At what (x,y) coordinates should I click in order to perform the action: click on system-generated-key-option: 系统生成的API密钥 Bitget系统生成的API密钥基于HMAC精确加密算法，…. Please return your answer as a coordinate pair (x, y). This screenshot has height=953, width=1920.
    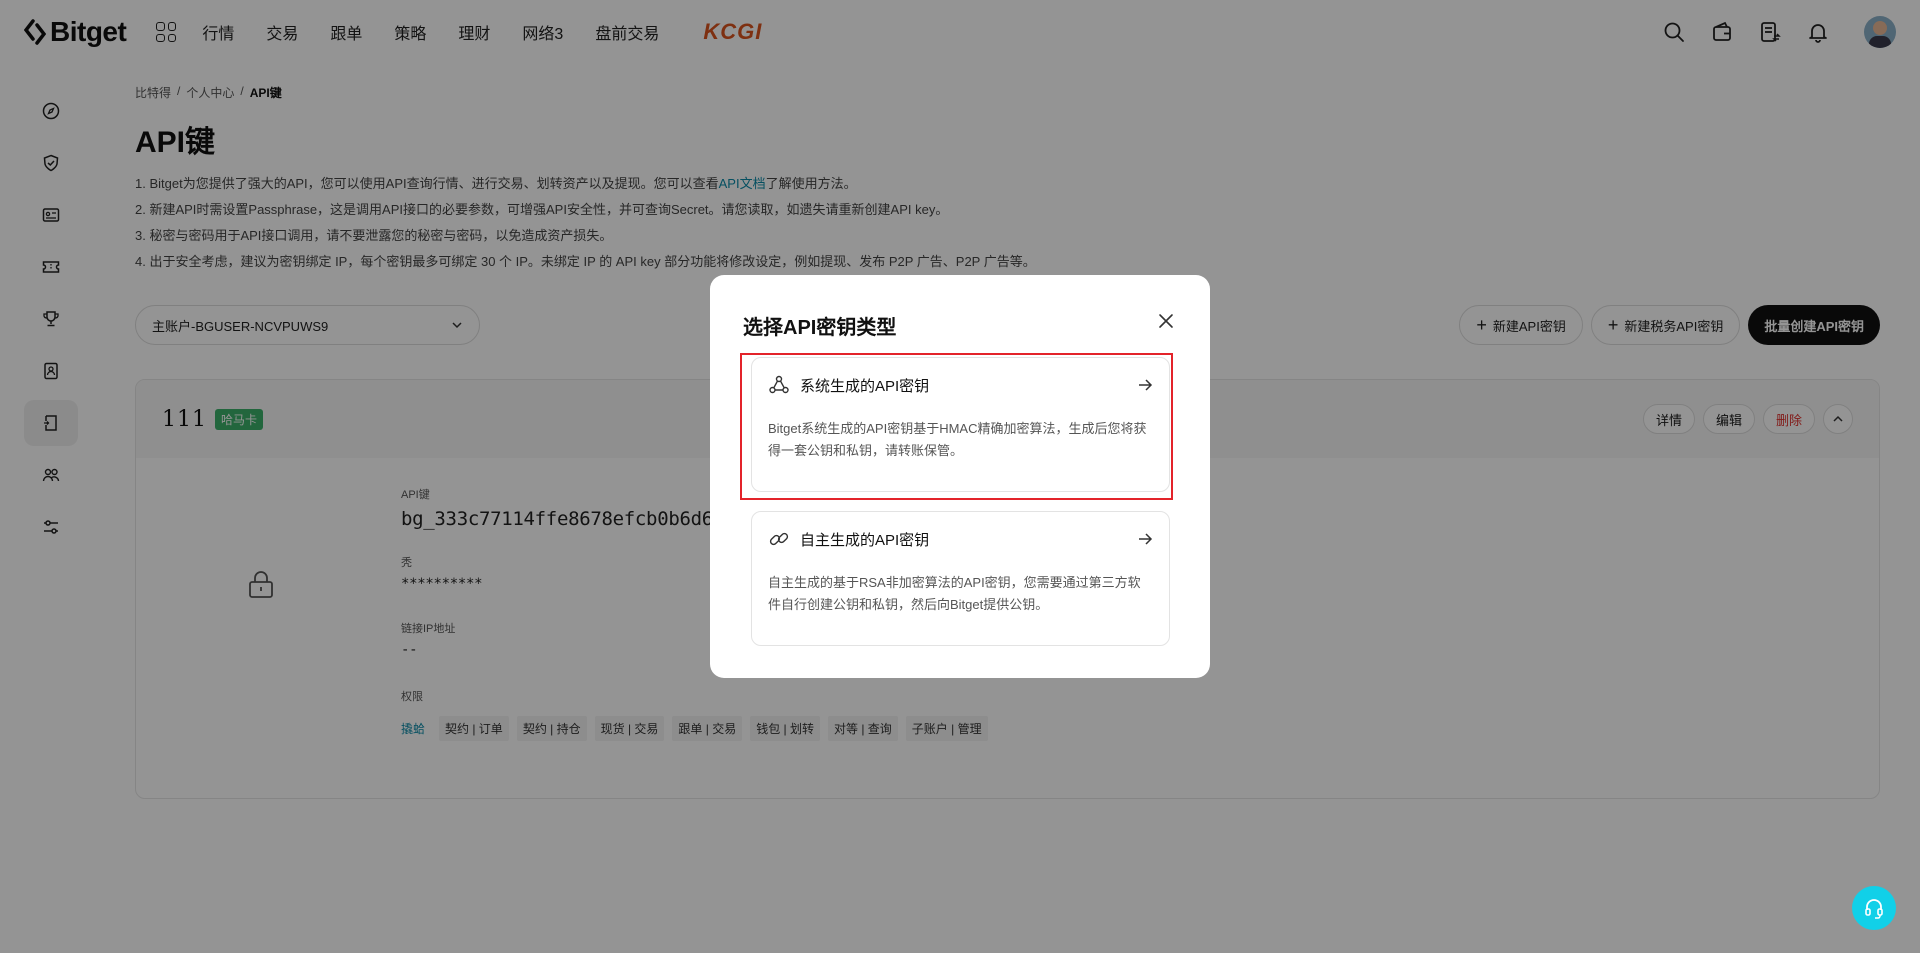
    Looking at the image, I should click on (960, 424).